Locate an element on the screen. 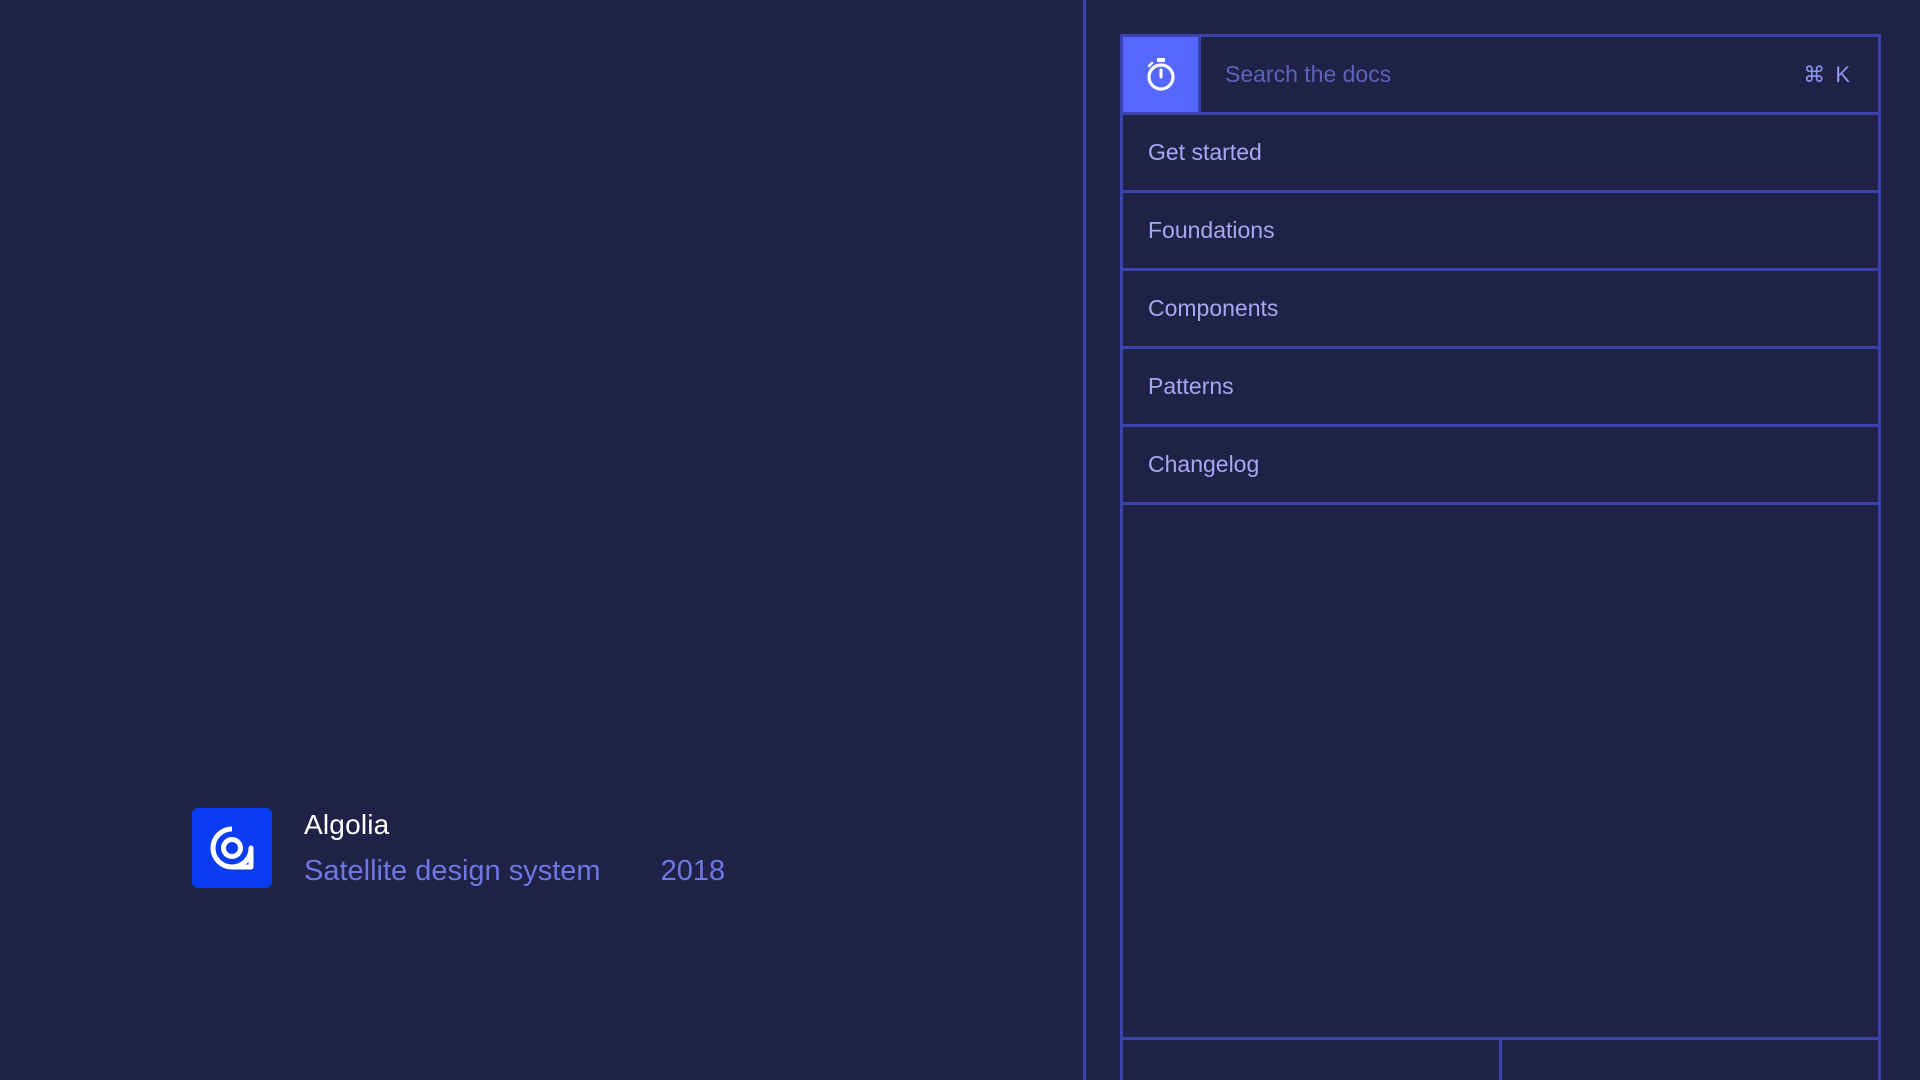 The image size is (1920, 1080). search-bar: ⌘ K is located at coordinates (1500, 76).